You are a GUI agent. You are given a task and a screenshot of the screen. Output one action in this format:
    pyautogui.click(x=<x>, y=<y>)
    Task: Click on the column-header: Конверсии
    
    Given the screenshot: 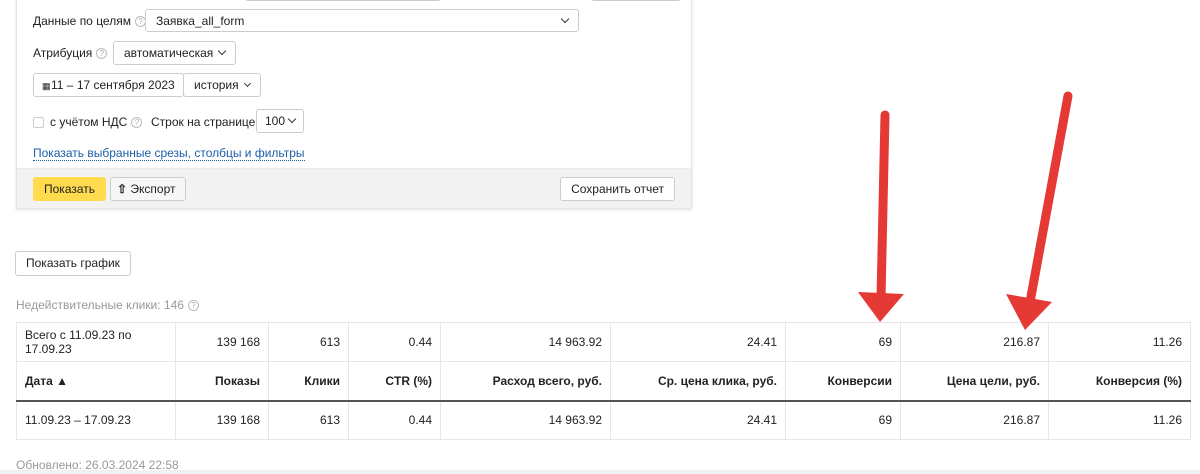 What is the action you would take?
    pyautogui.click(x=843, y=381)
    